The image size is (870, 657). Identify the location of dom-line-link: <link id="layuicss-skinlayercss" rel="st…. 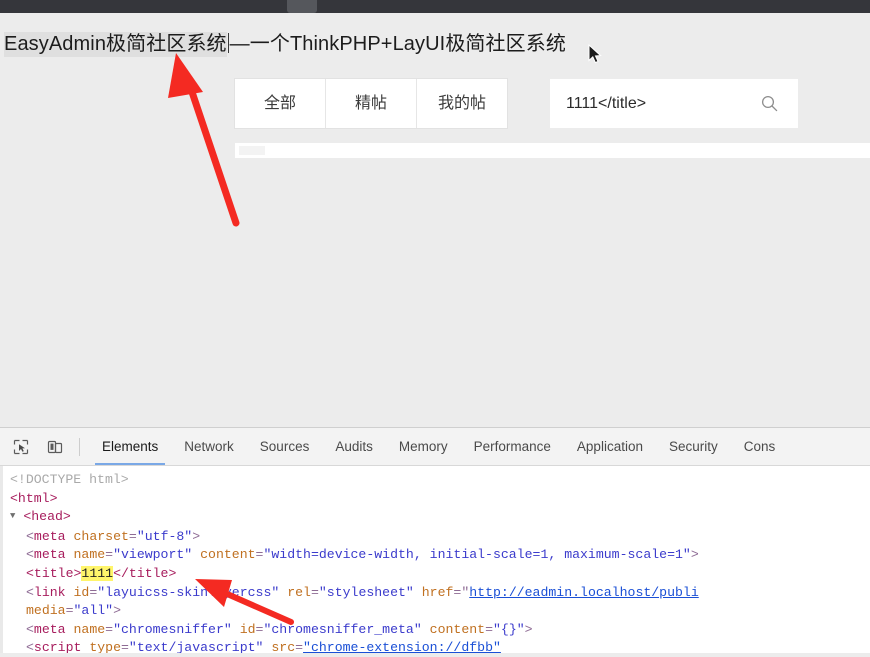
(435, 593).